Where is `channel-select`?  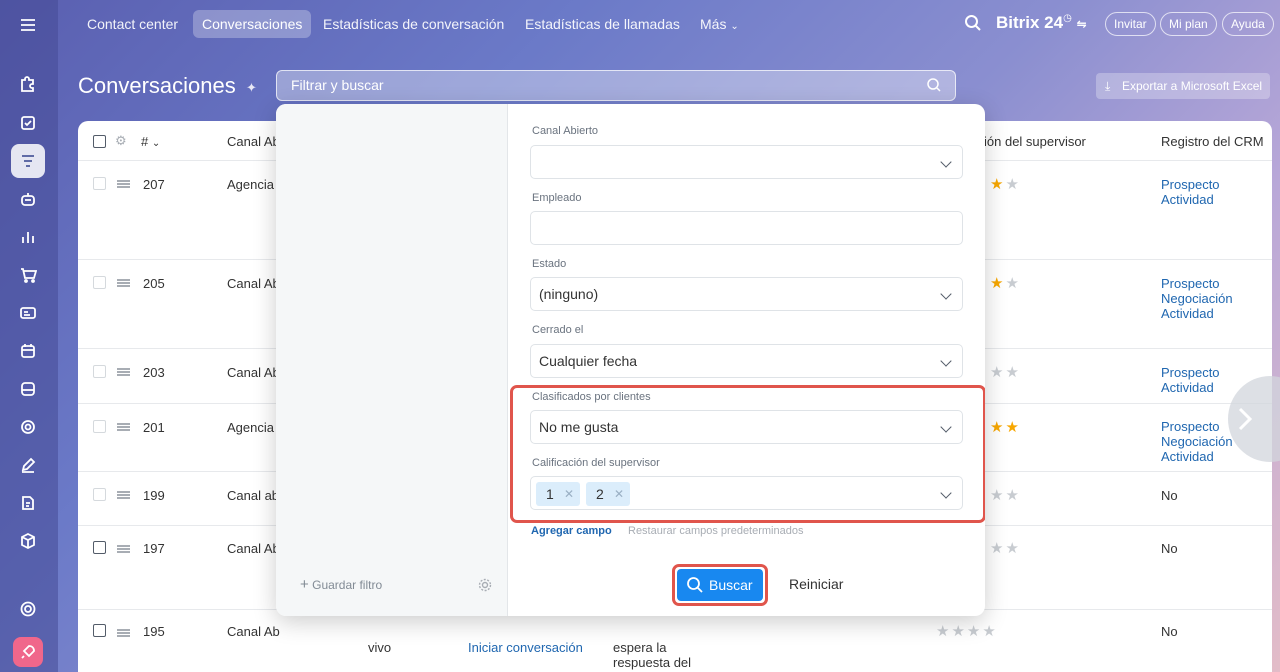
channel-select is located at coordinates (746, 162).